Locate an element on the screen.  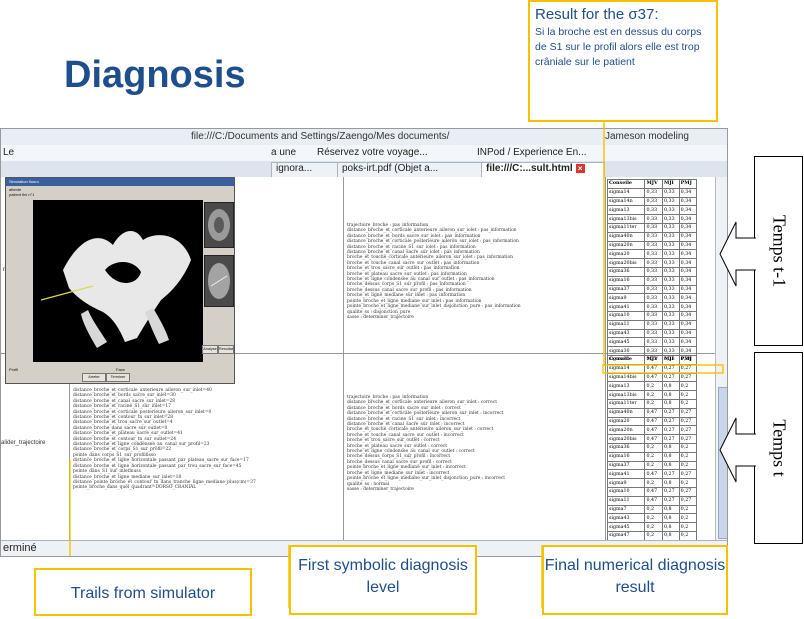
final-result-callout-label: Final numerical diagnosis result is located at coordinates (635, 576).